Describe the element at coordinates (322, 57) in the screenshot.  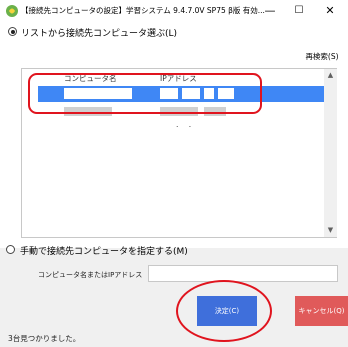
I see `research-button: 再検索(S)` at that location.